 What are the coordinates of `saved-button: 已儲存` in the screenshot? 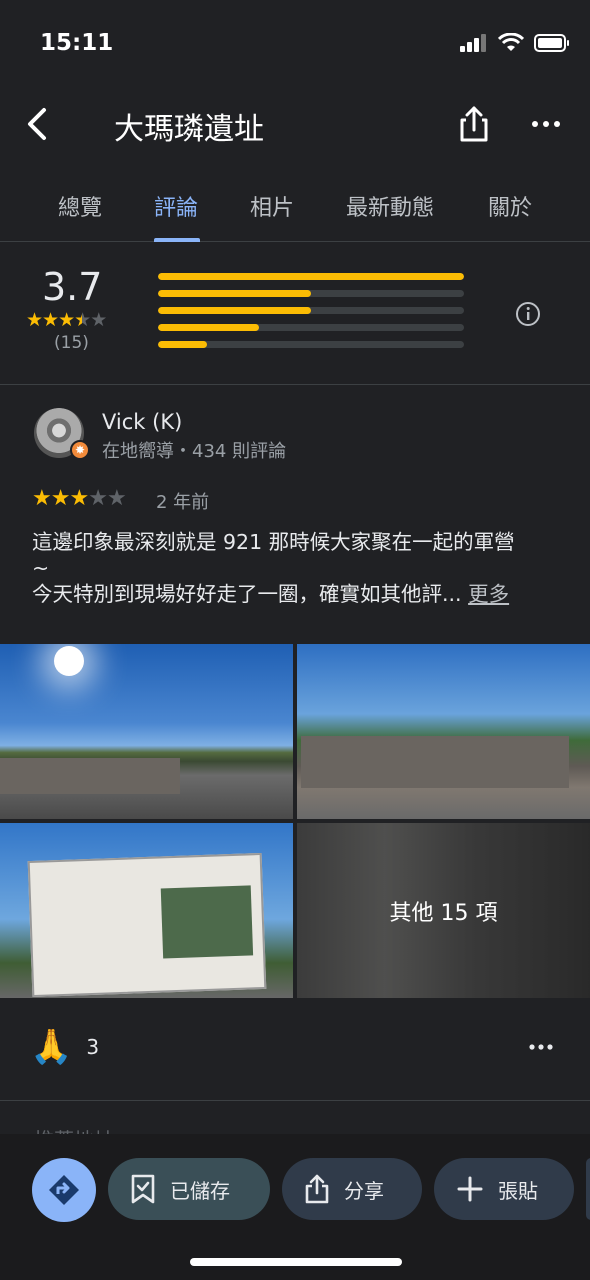 It's located at (189, 1189).